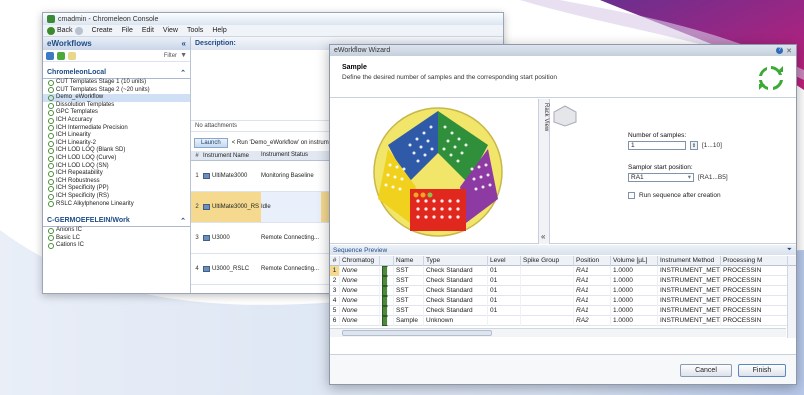 Image resolution: width=804 pixels, height=395 pixels. Describe the element at coordinates (116, 231) in the screenshot. I see `list-item: Anions IC` at that location.